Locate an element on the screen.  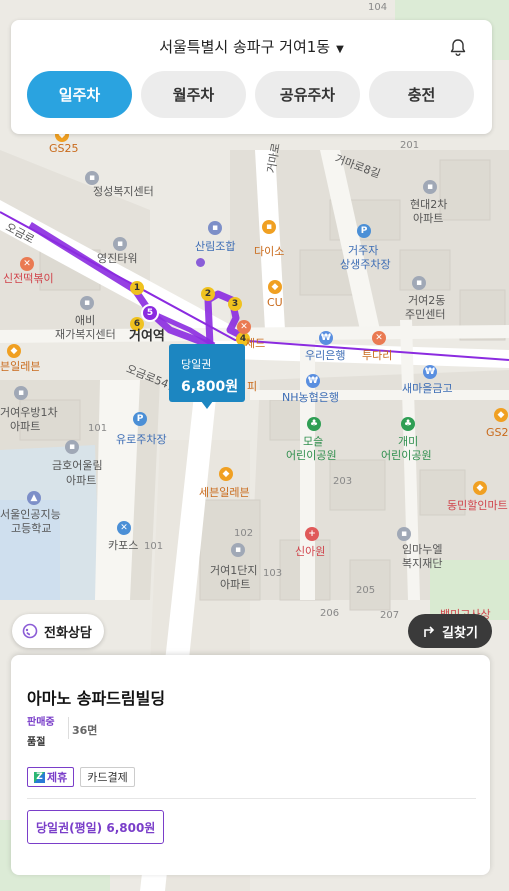
map-label: 동민할인마트 is located at coordinates (477, 505).